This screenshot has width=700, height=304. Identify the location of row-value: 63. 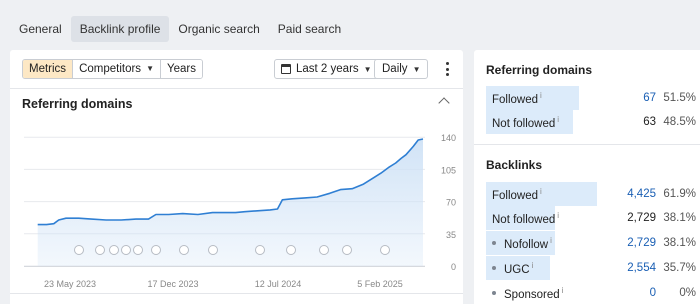
(649, 122).